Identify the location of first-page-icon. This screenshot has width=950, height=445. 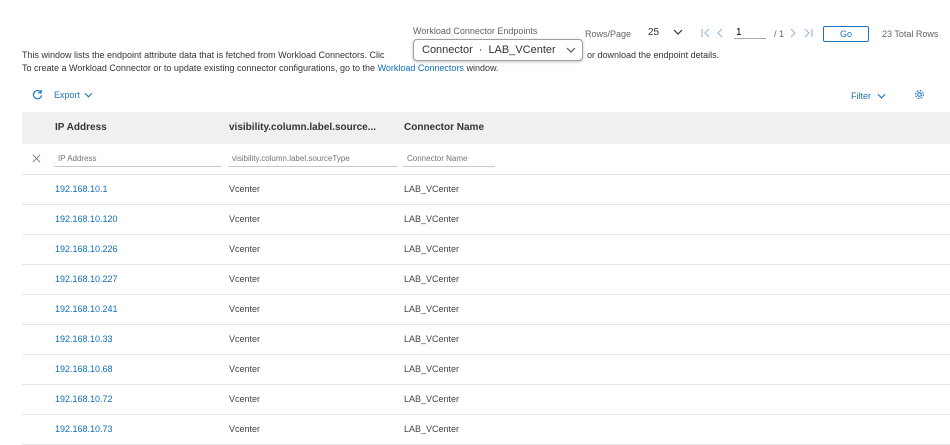
(706, 33).